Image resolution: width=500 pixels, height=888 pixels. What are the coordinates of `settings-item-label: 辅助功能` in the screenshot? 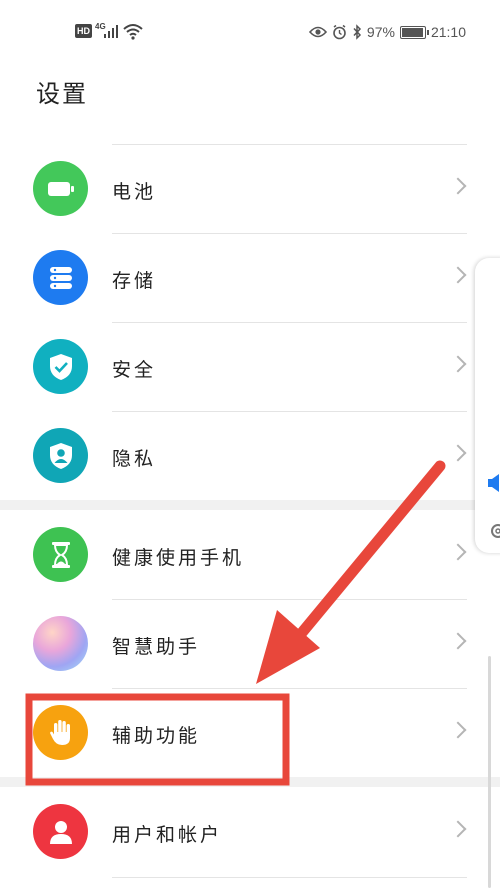 It's located at (156, 736).